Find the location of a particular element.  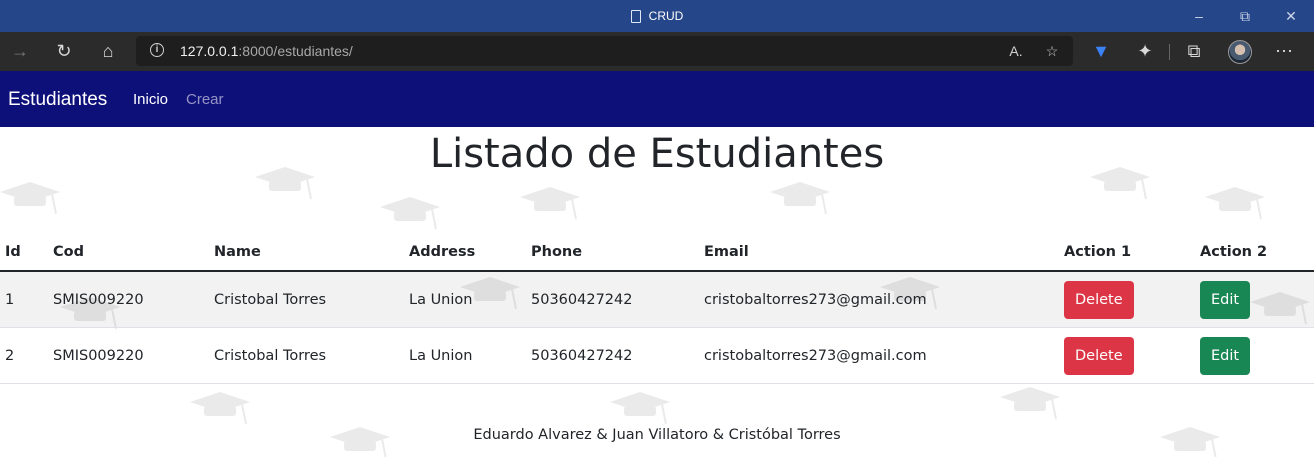

nav-link-crear: Crear is located at coordinates (205, 99).